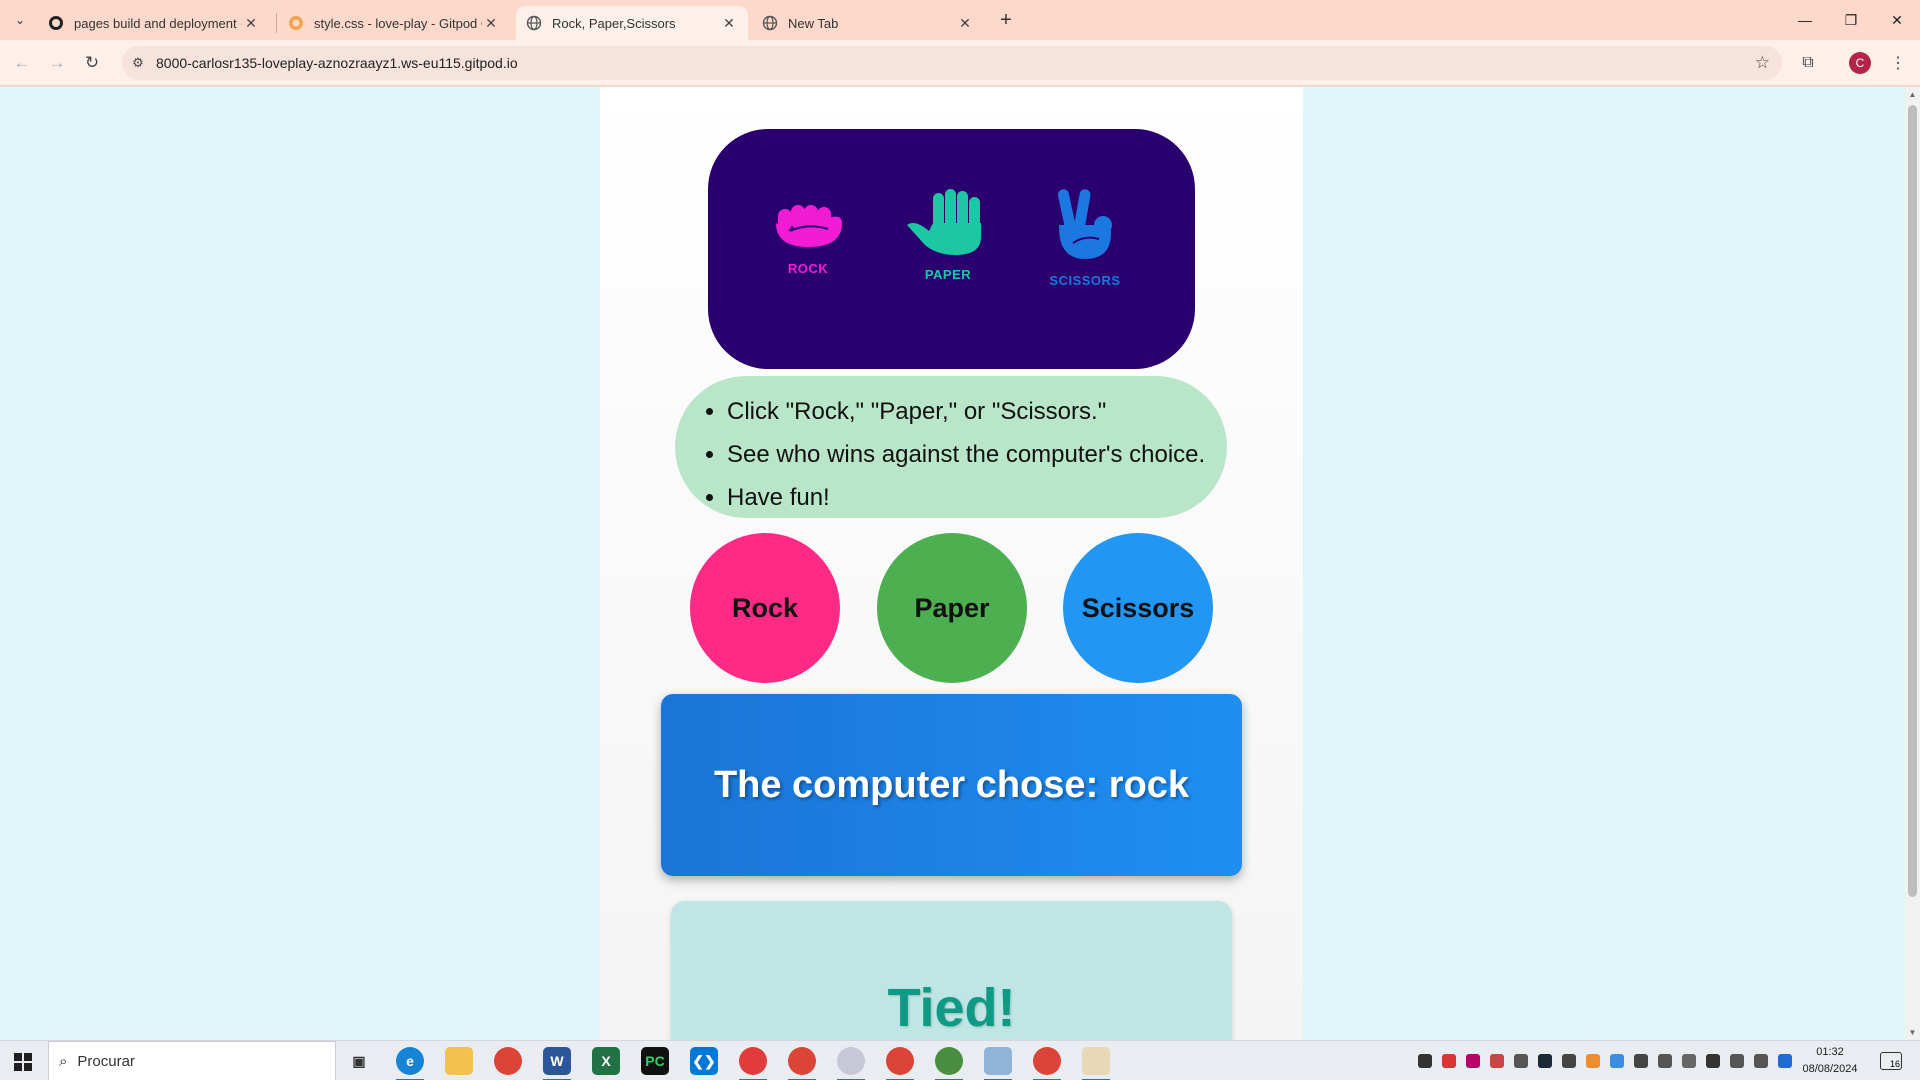  What do you see at coordinates (1912, 94) in the screenshot?
I see `scroll-up-arrow-icon: ▲` at bounding box center [1912, 94].